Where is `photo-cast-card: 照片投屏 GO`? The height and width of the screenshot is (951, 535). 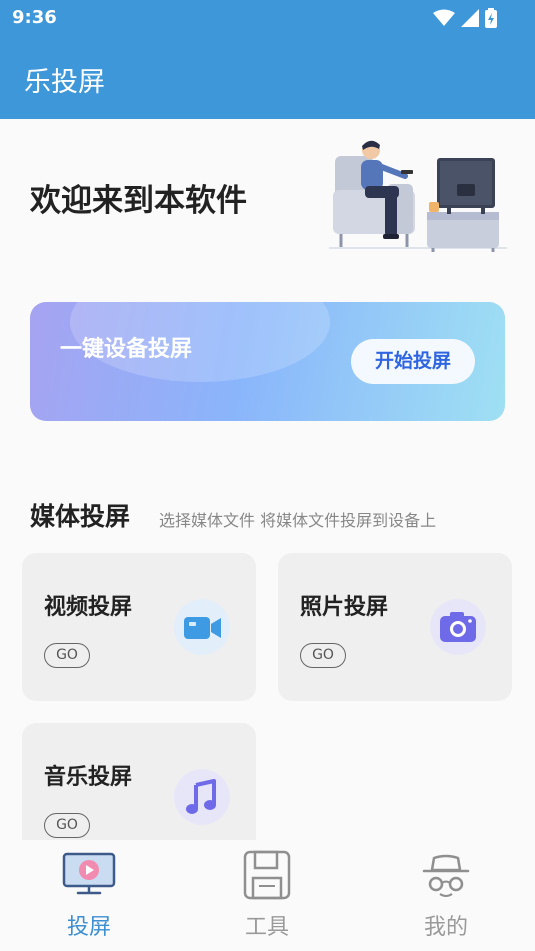
photo-cast-card: 照片投屏 GO is located at coordinates (395, 627).